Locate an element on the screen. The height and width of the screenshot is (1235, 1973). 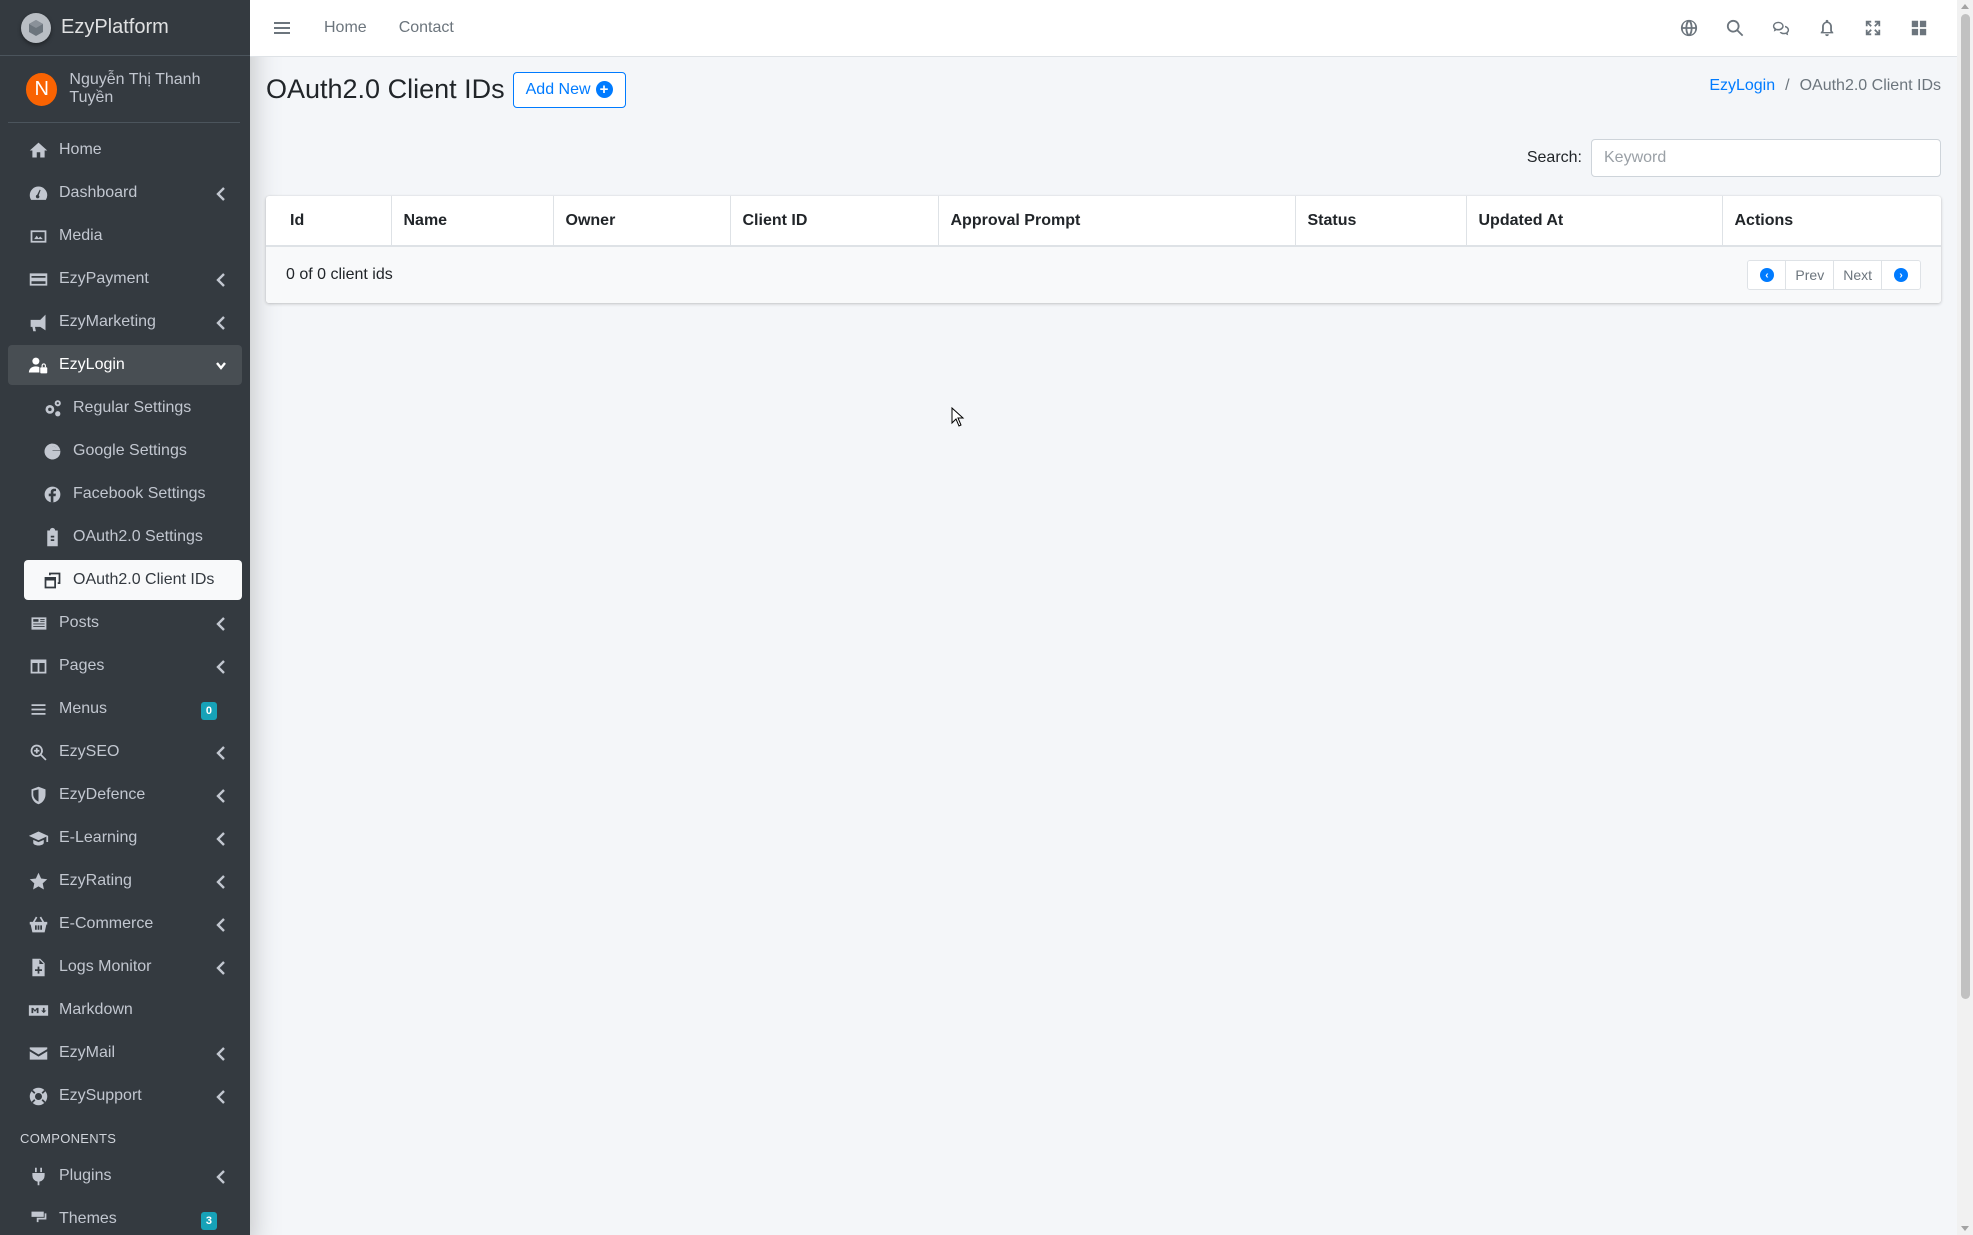
column-header-status: Status is located at coordinates (1381, 221).